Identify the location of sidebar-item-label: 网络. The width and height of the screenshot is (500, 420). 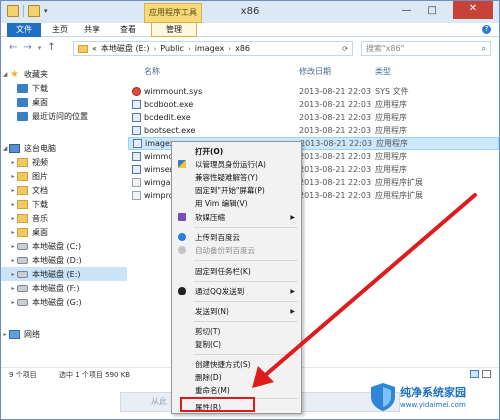
(32, 334).